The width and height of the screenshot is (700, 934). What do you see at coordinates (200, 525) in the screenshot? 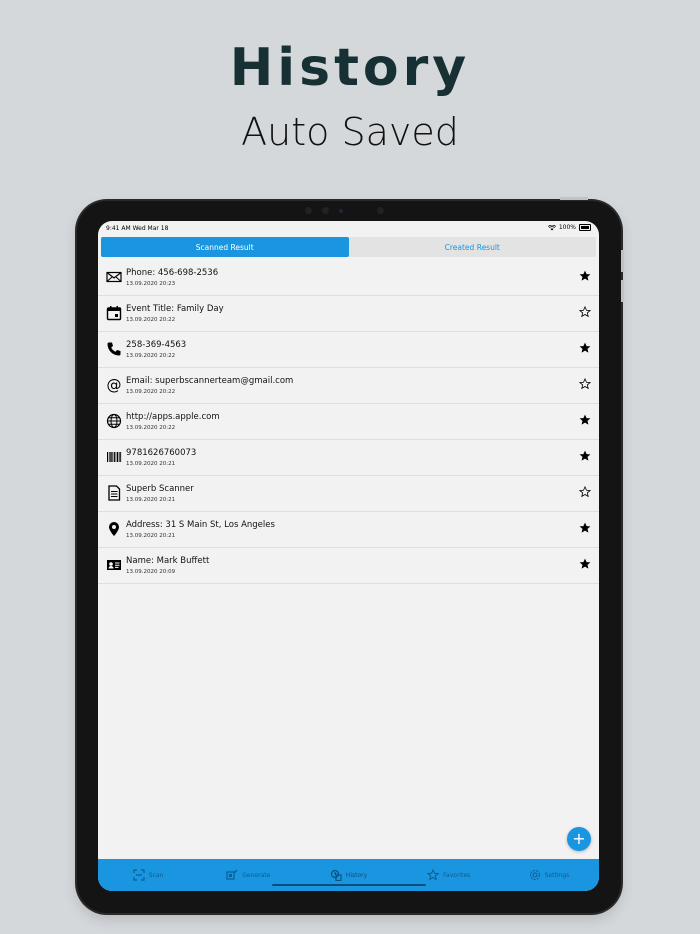
I see `history-item-title: Address: 31 S Main St, Los Angeles` at bounding box center [200, 525].